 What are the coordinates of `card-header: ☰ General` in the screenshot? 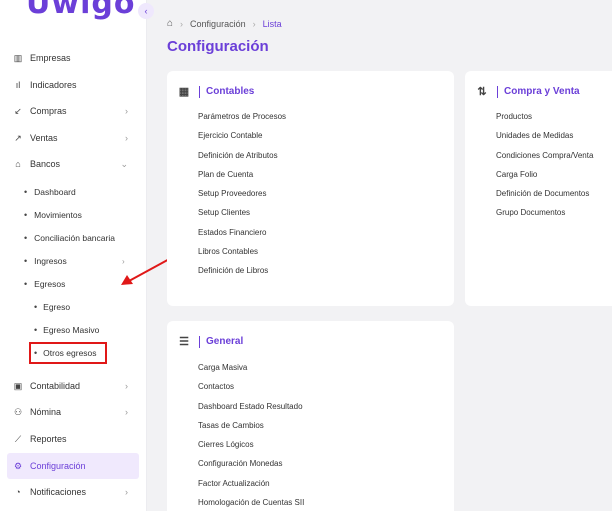 It's located at (210, 341).